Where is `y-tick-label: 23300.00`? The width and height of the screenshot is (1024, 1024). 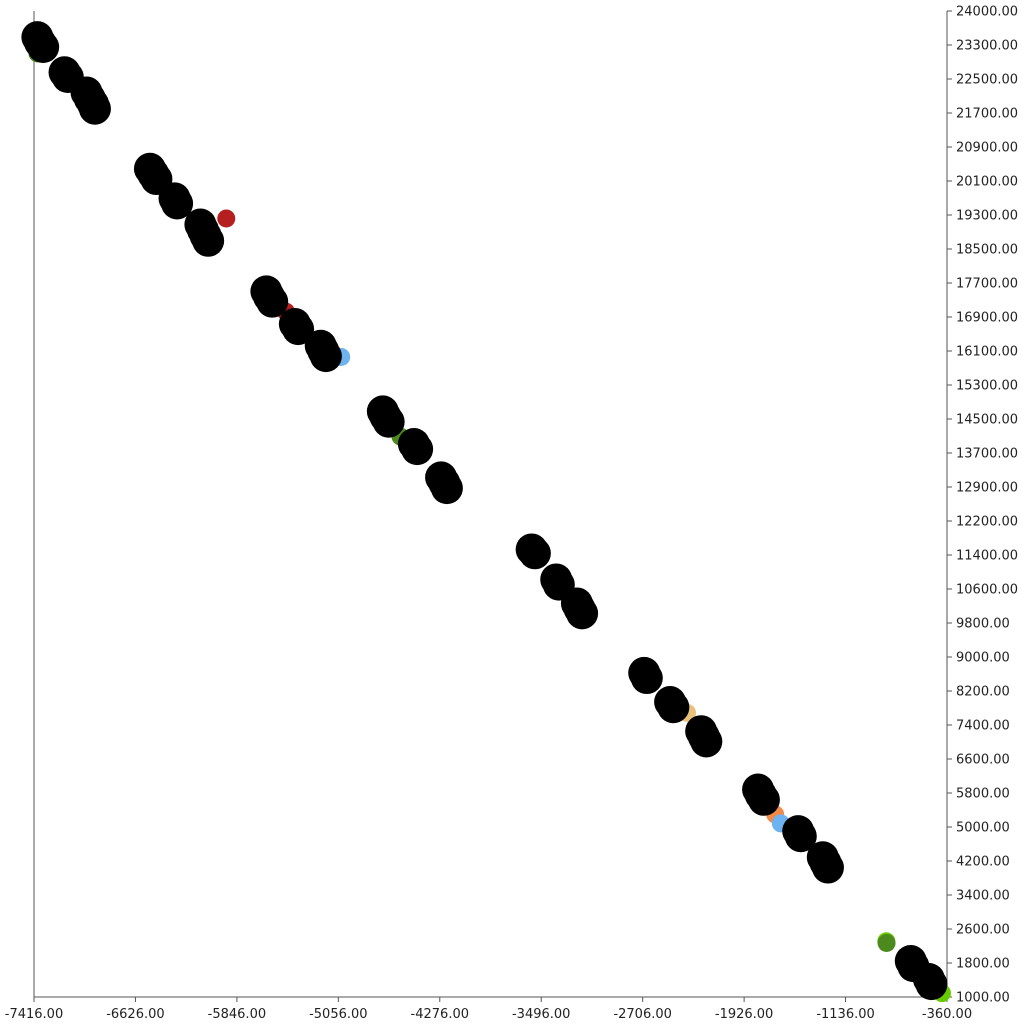 y-tick-label: 23300.00 is located at coordinates (987, 46).